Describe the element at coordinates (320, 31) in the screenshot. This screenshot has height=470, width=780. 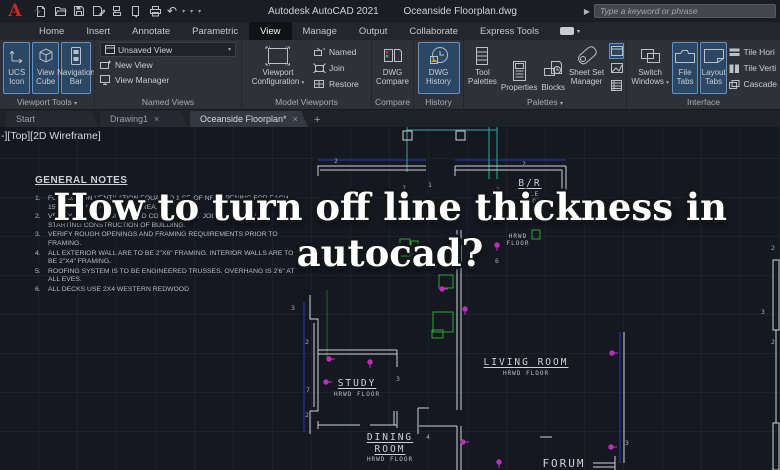
I see `tab-manage: Manage` at that location.